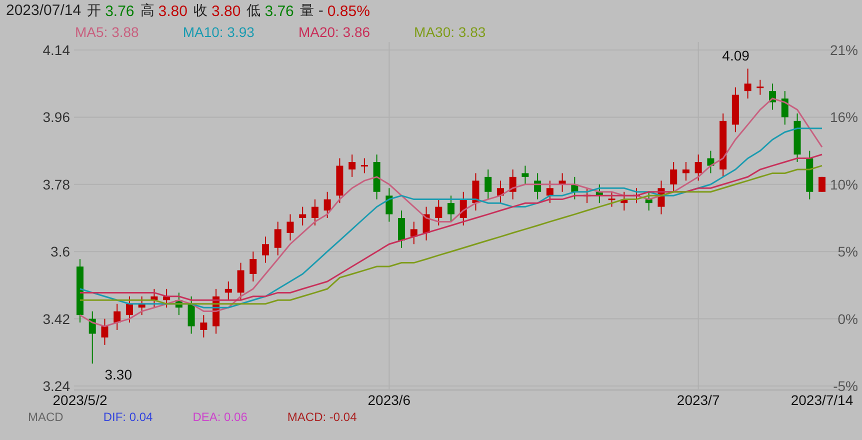  What do you see at coordinates (848, 252) in the screenshot?
I see `percent-tick-label: 5%` at bounding box center [848, 252].